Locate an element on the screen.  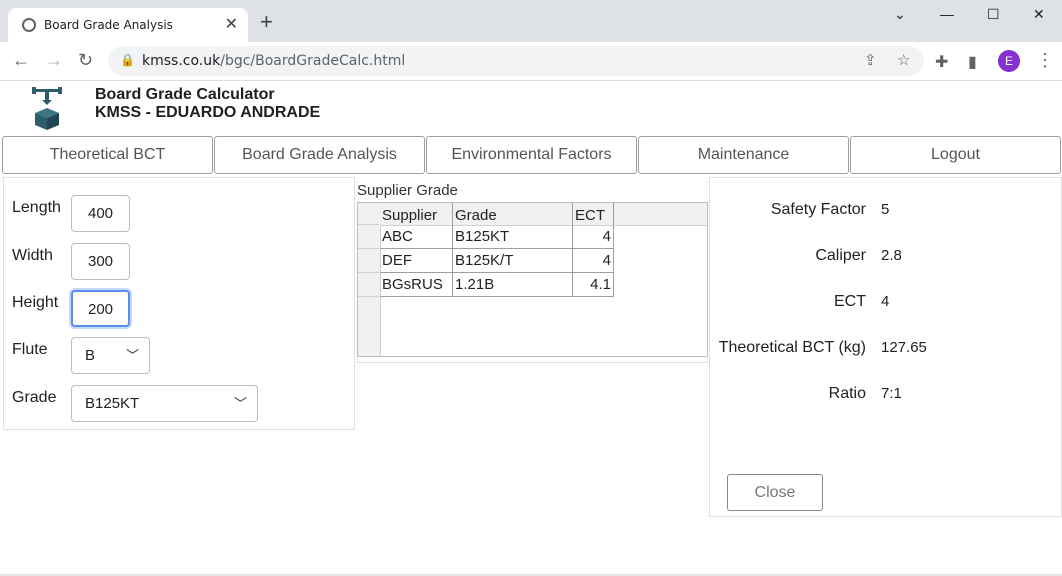
table-cell: B125K/T is located at coordinates (513, 261).